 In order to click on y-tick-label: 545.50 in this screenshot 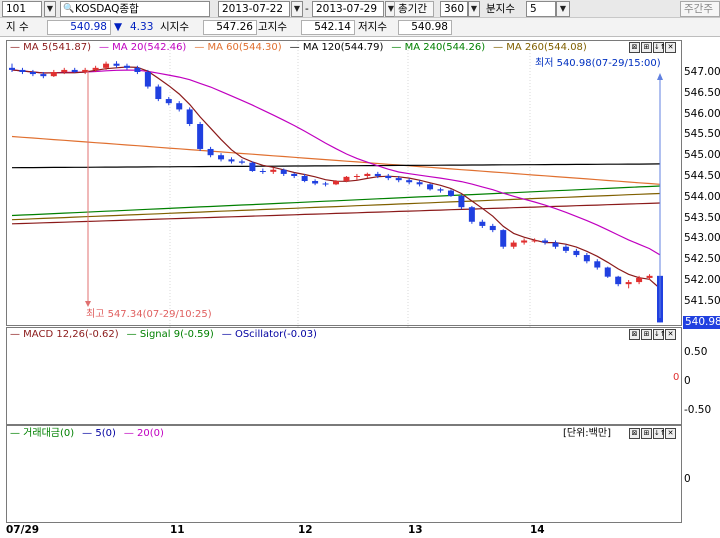, I will do `click(702, 134)`.